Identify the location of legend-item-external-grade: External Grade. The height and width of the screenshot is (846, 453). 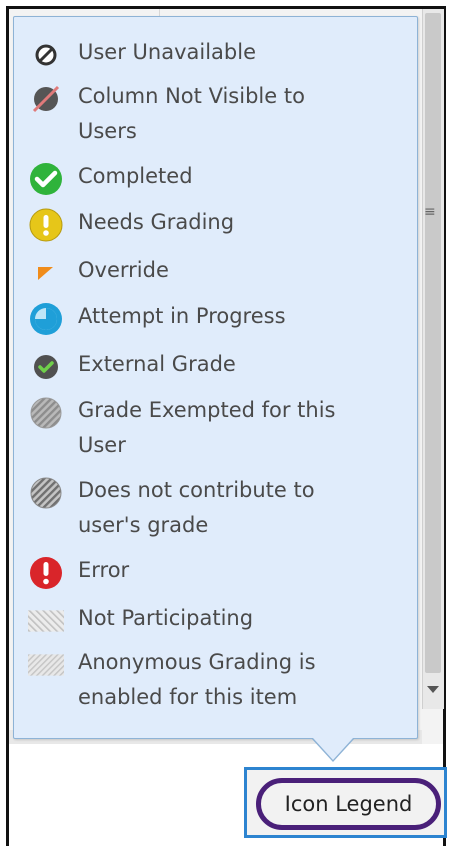
(203, 366).